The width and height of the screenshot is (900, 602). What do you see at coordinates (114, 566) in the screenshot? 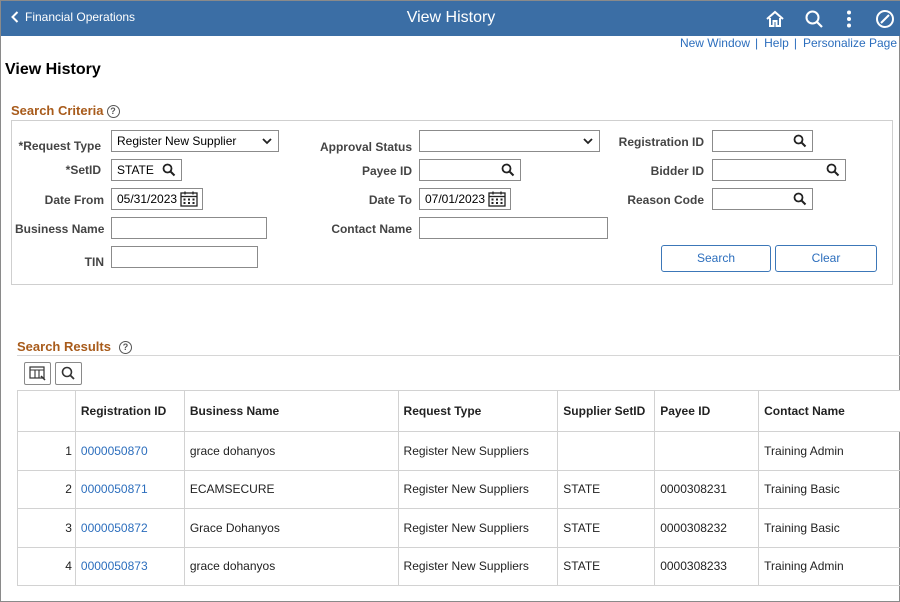
I see `registration-id-link: 0000050873` at bounding box center [114, 566].